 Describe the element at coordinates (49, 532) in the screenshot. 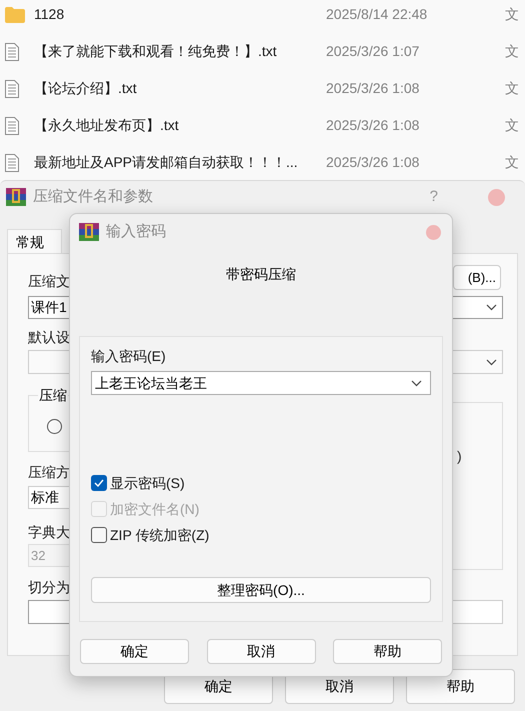

I see `field-label: 字典大` at that location.